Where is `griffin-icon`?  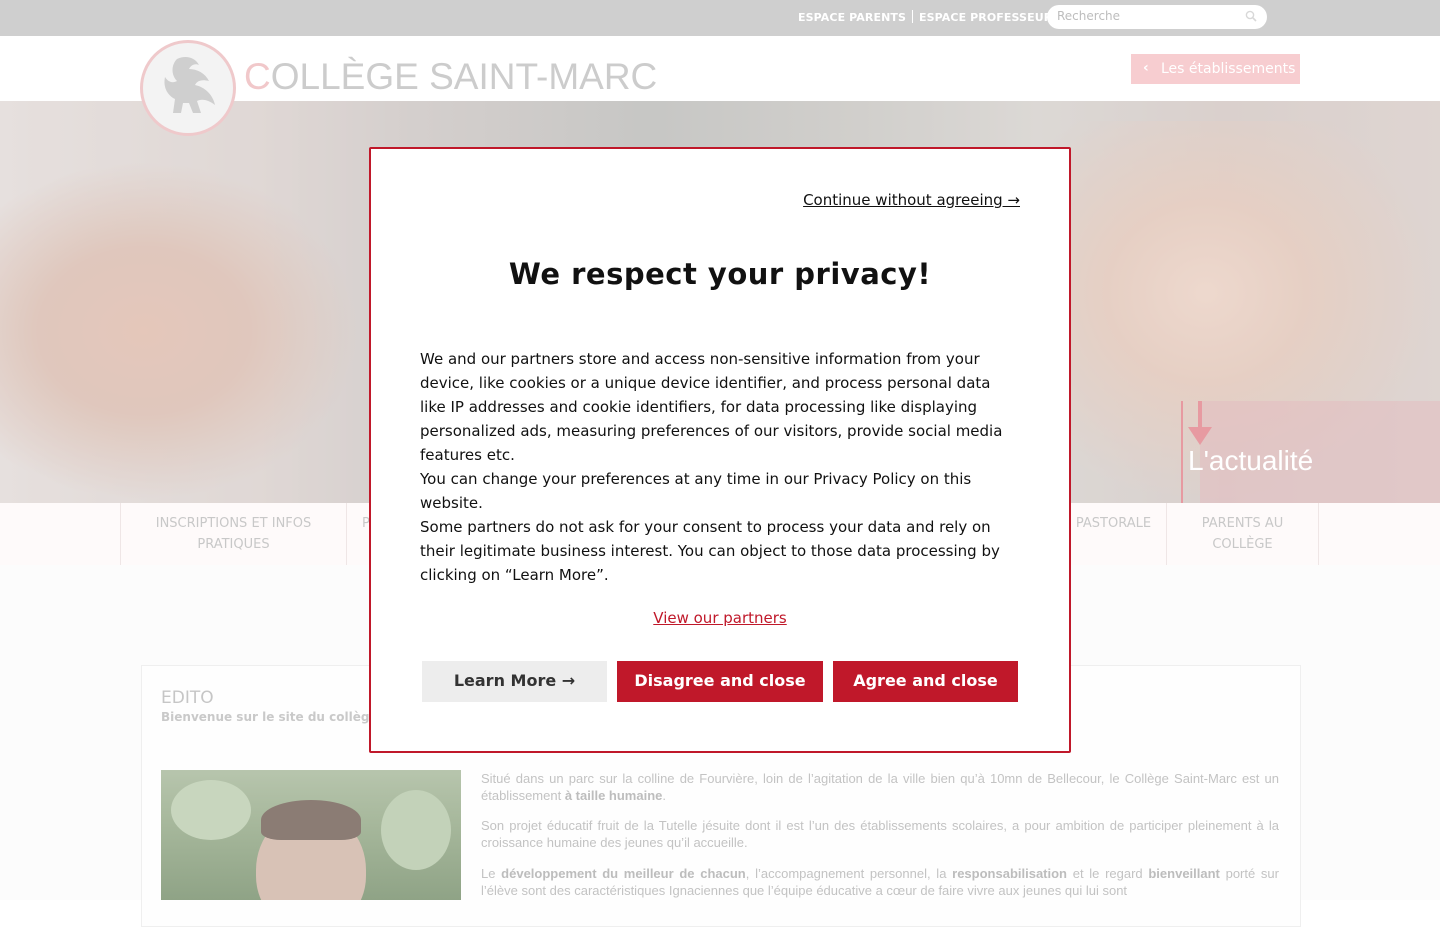 griffin-icon is located at coordinates (189, 85).